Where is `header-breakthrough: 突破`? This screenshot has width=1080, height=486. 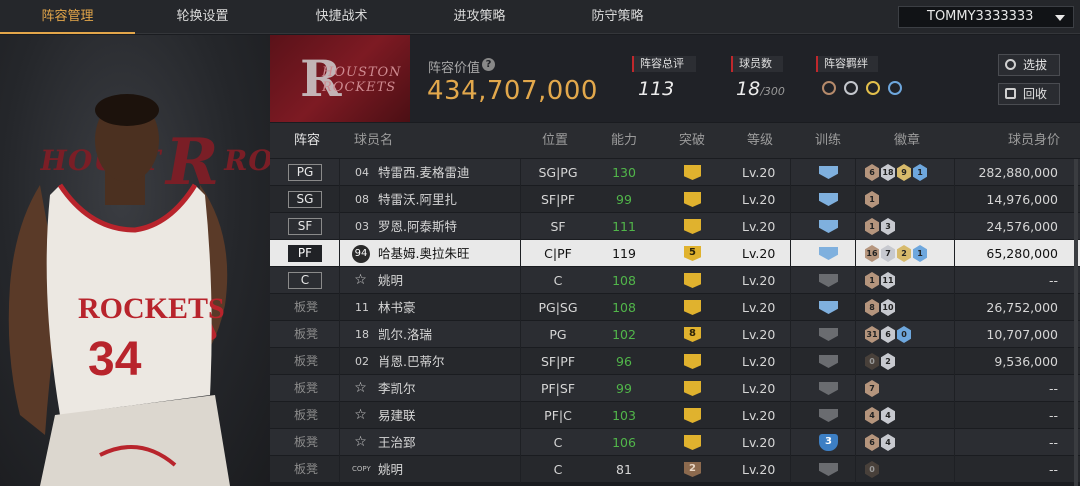
header-breakthrough: 突破 is located at coordinates (692, 140).